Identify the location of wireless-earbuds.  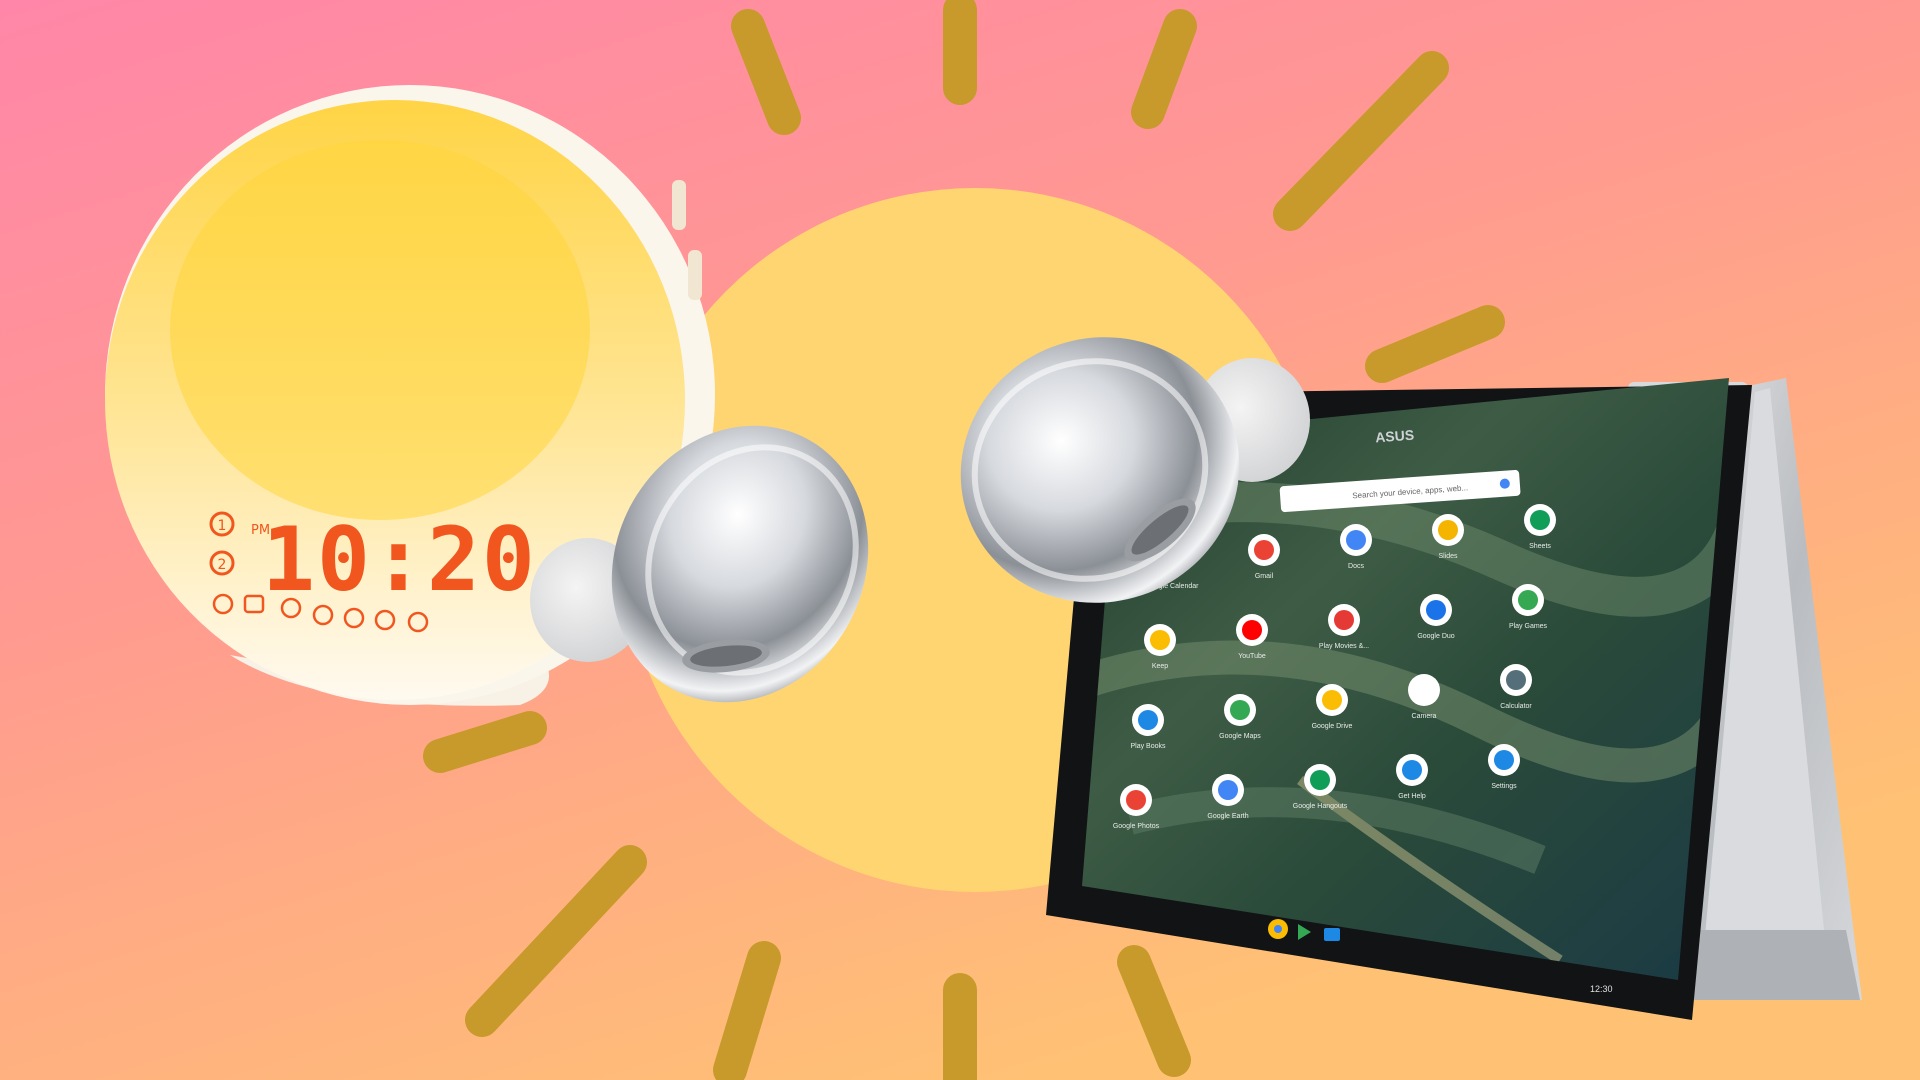
(920, 520).